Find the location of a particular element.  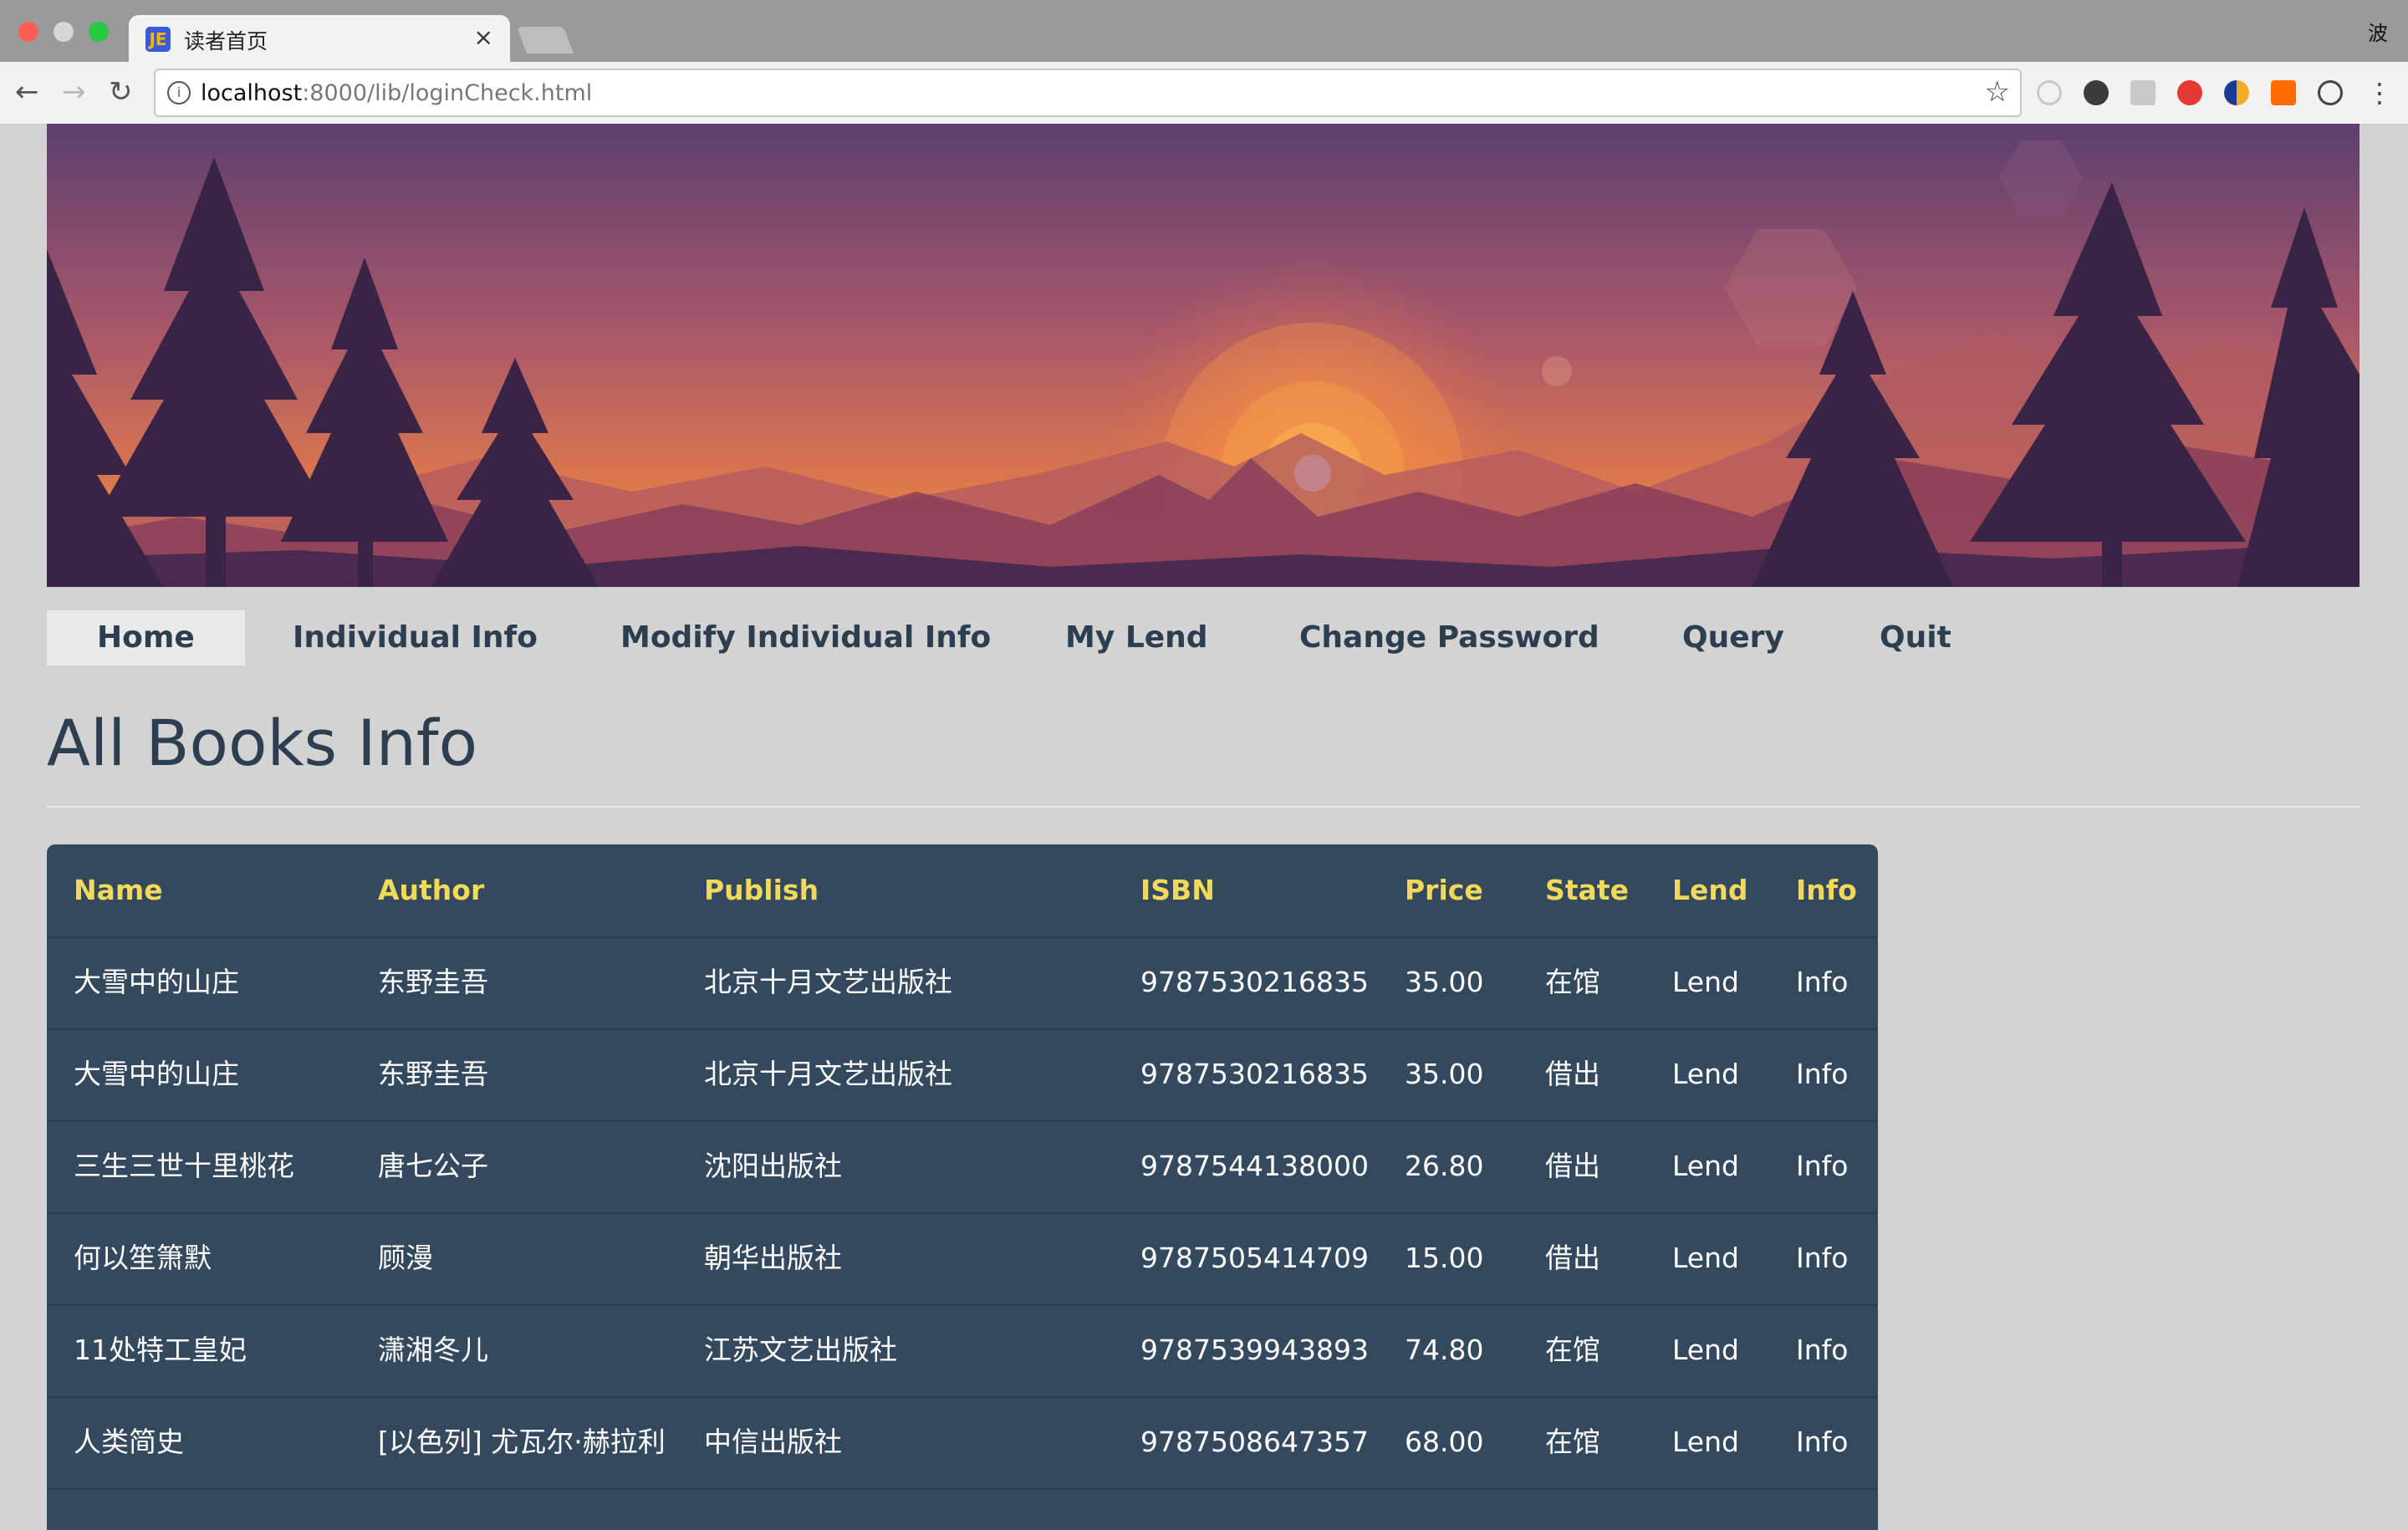

cell-author: 顾漫 is located at coordinates (405, 1258).